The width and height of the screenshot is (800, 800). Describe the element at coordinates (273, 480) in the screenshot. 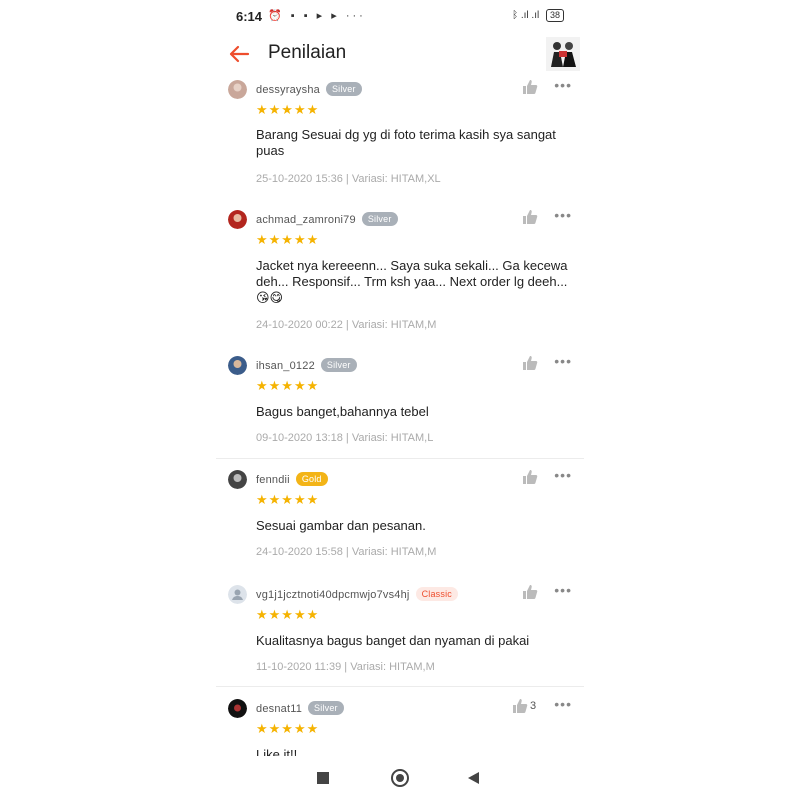

I see `username-text: fenndii` at that location.